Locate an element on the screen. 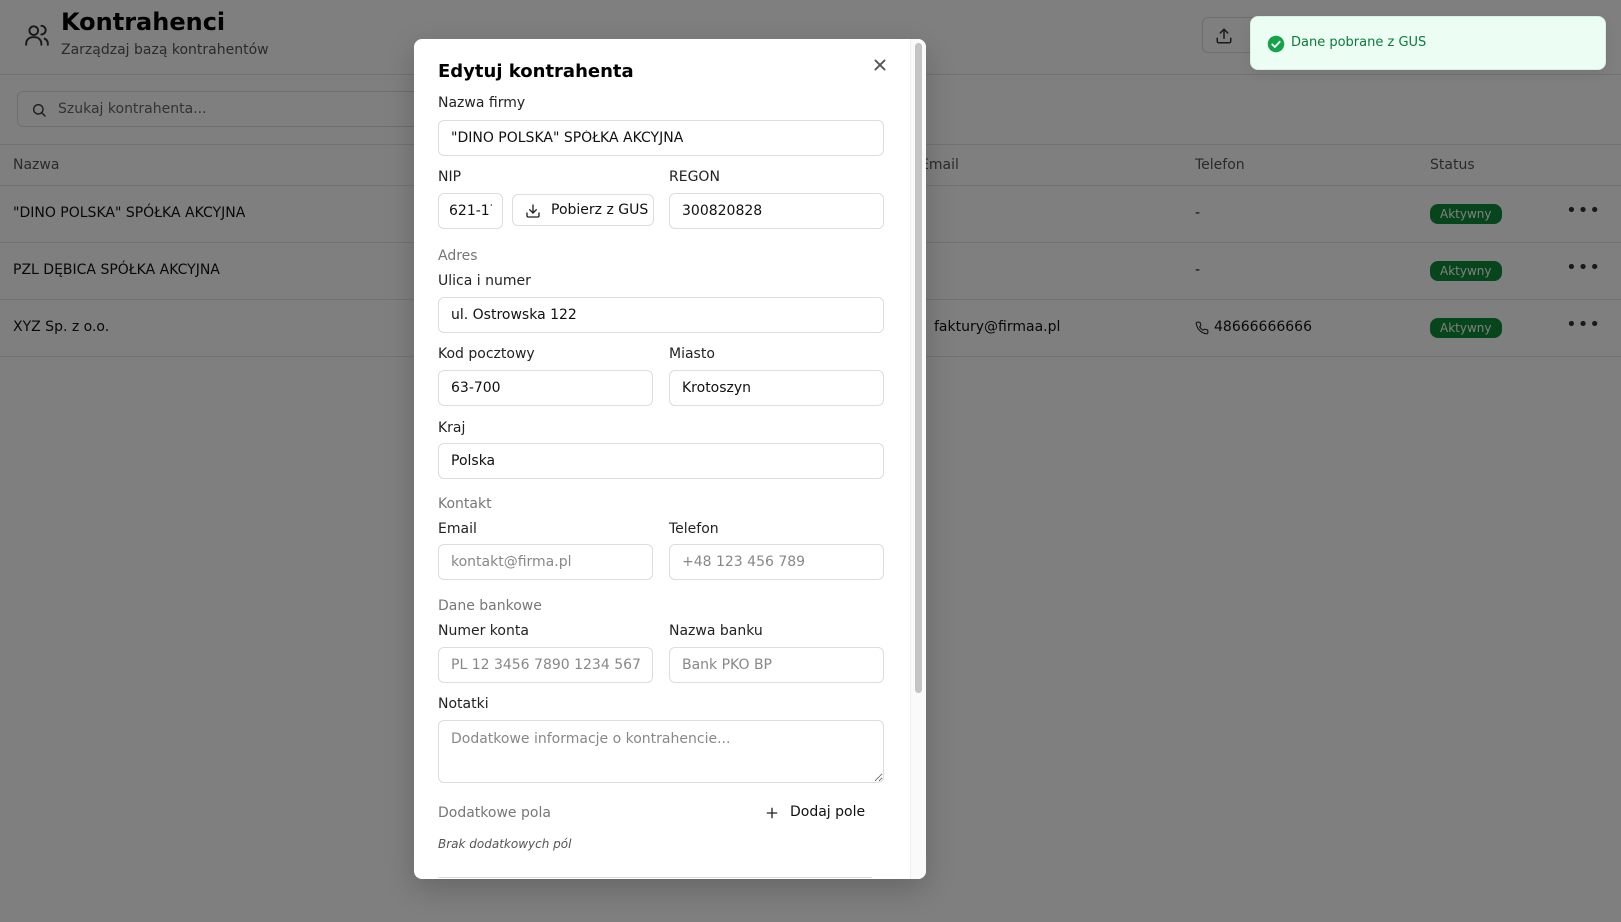 This screenshot has height=922, width=1621. email-label: Email is located at coordinates (457, 529).